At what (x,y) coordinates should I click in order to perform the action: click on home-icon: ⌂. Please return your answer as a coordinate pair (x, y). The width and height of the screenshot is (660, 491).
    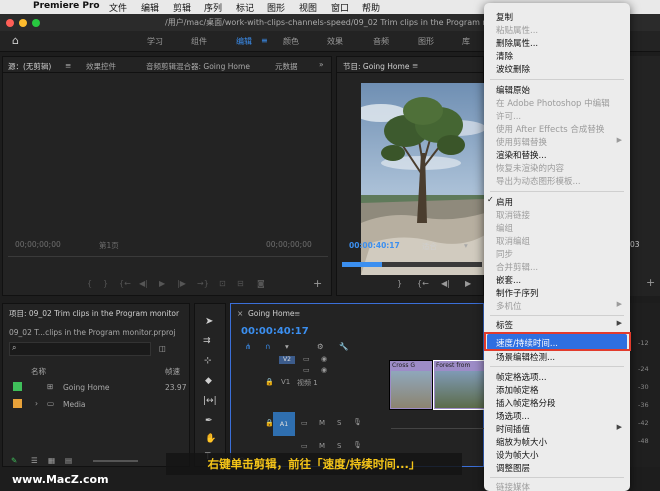
    Looking at the image, I should click on (15, 40).